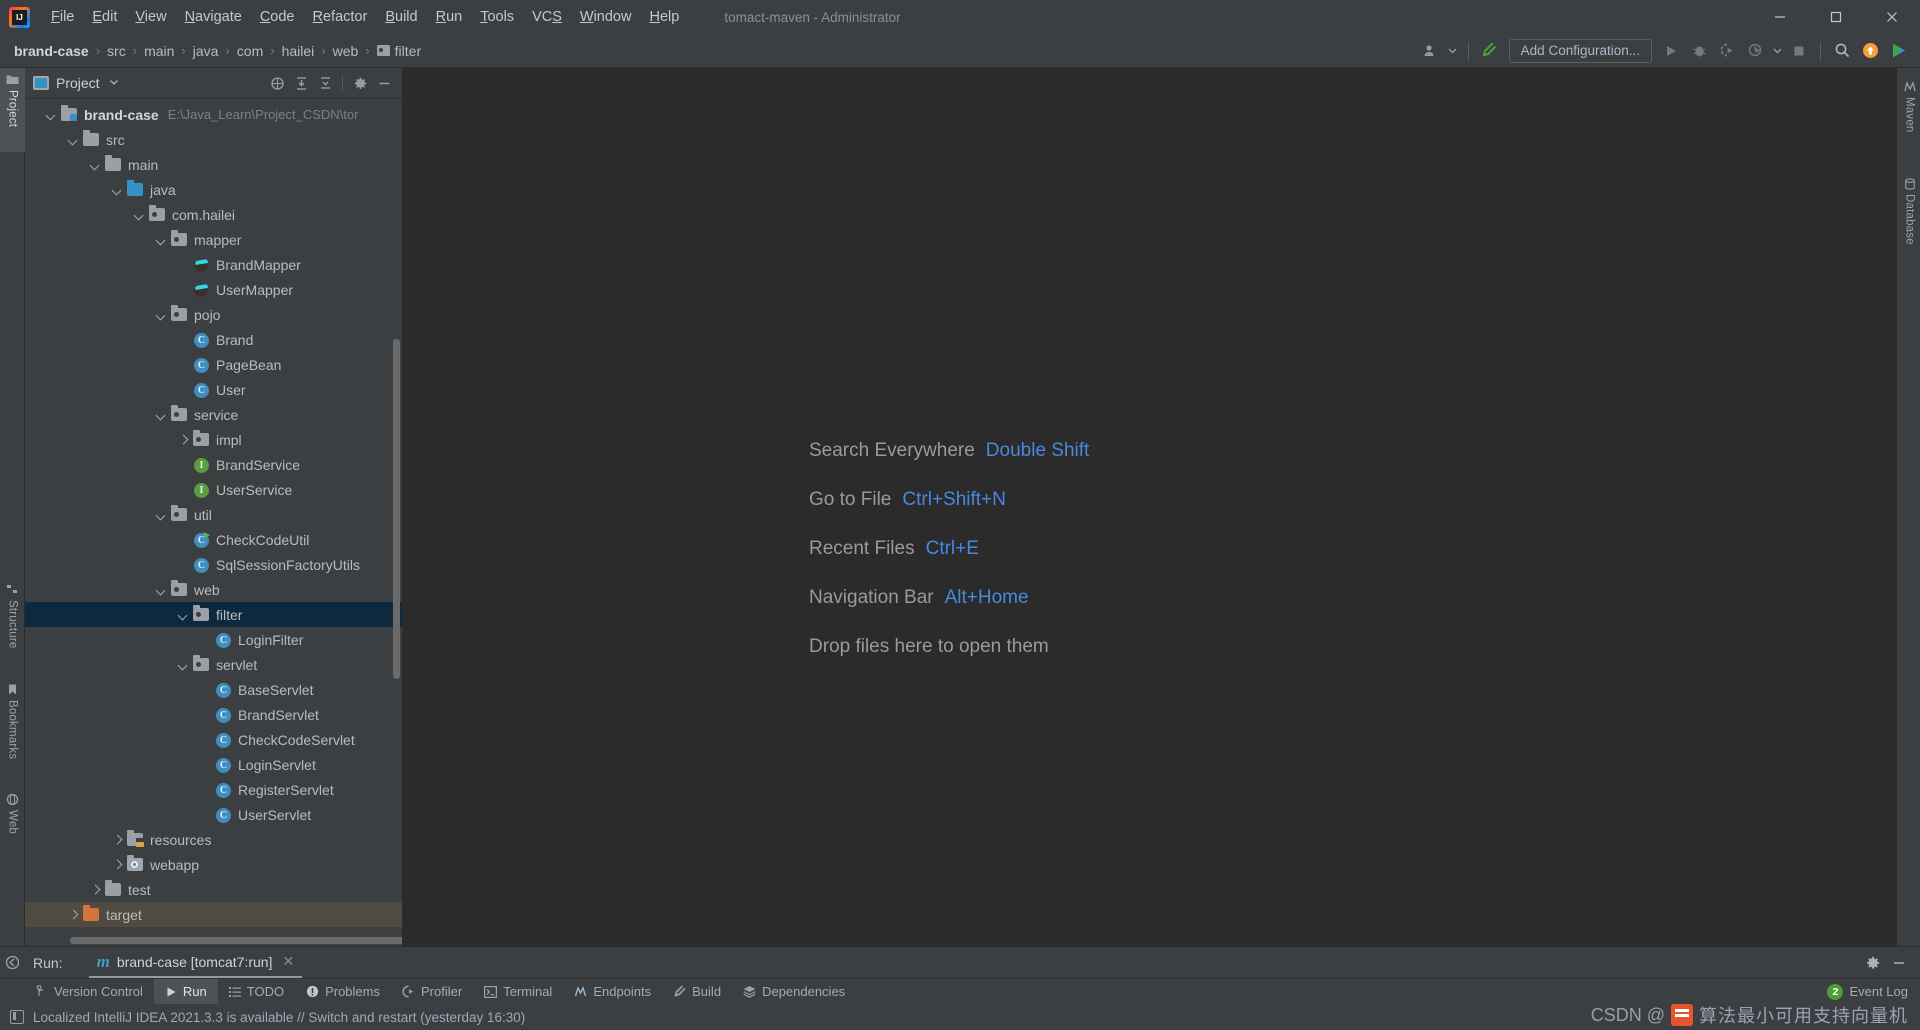 Image resolution: width=1920 pixels, height=1030 pixels. I want to click on hide-icon, so click(1899, 963).